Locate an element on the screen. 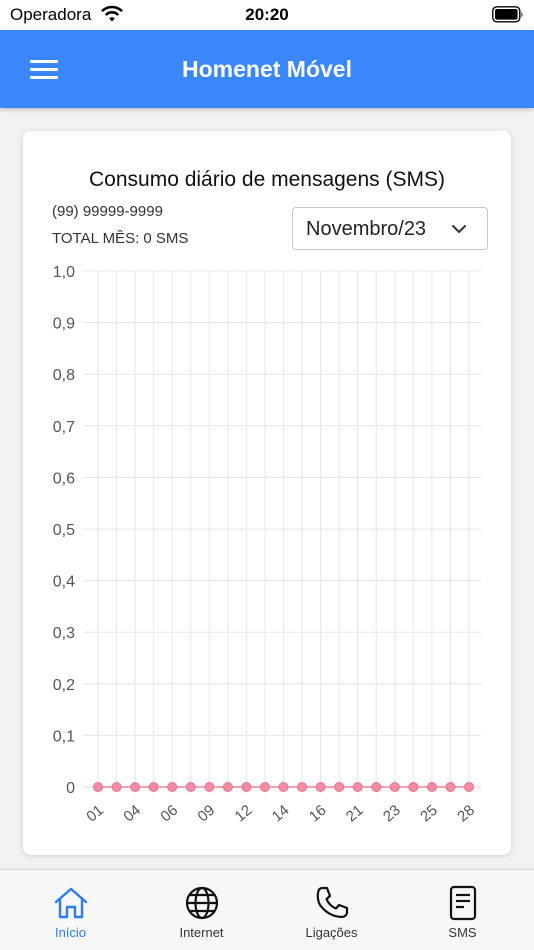 Image resolution: width=534 pixels, height=950 pixels. battery-icon is located at coordinates (507, 14).